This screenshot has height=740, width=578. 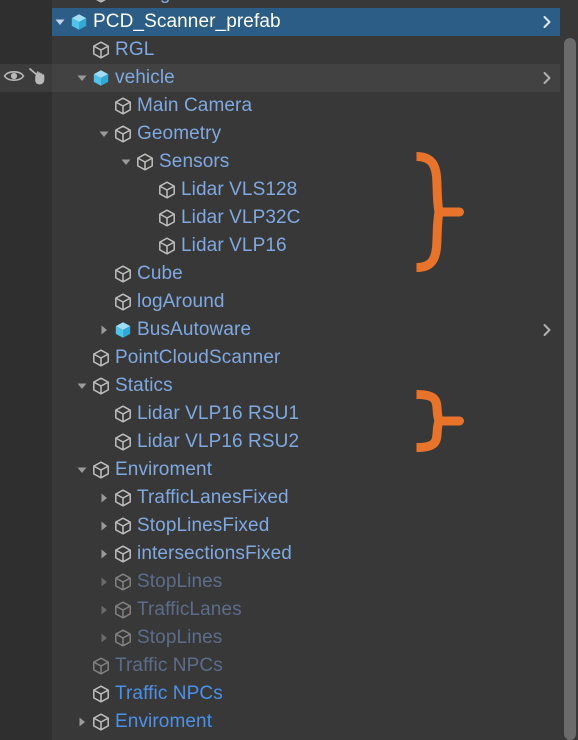 What do you see at coordinates (195, 105) in the screenshot?
I see `hierarchy-row-label: Main Camera` at bounding box center [195, 105].